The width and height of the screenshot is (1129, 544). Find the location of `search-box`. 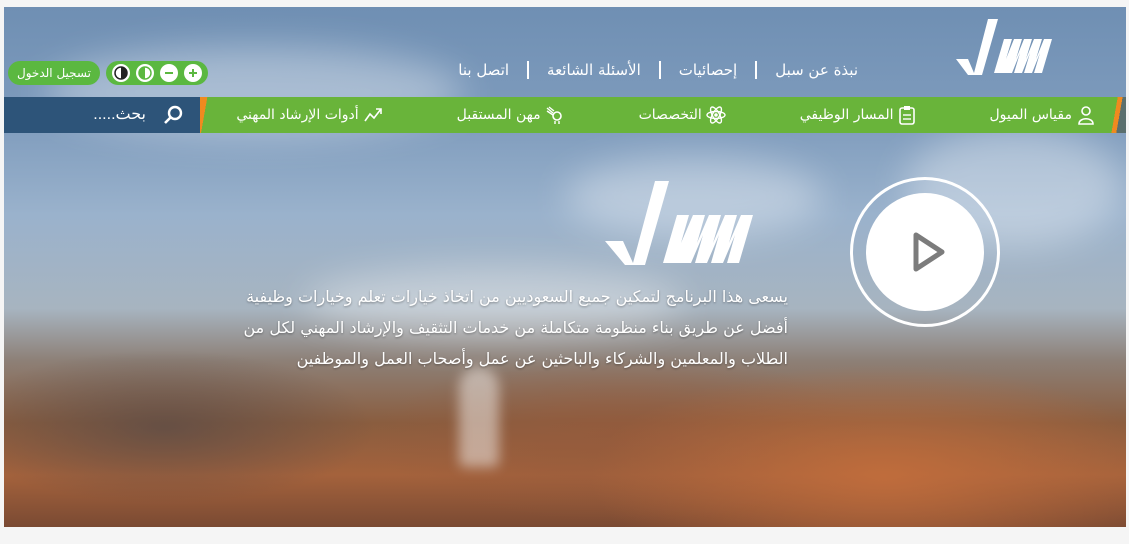

search-box is located at coordinates (107, 115).